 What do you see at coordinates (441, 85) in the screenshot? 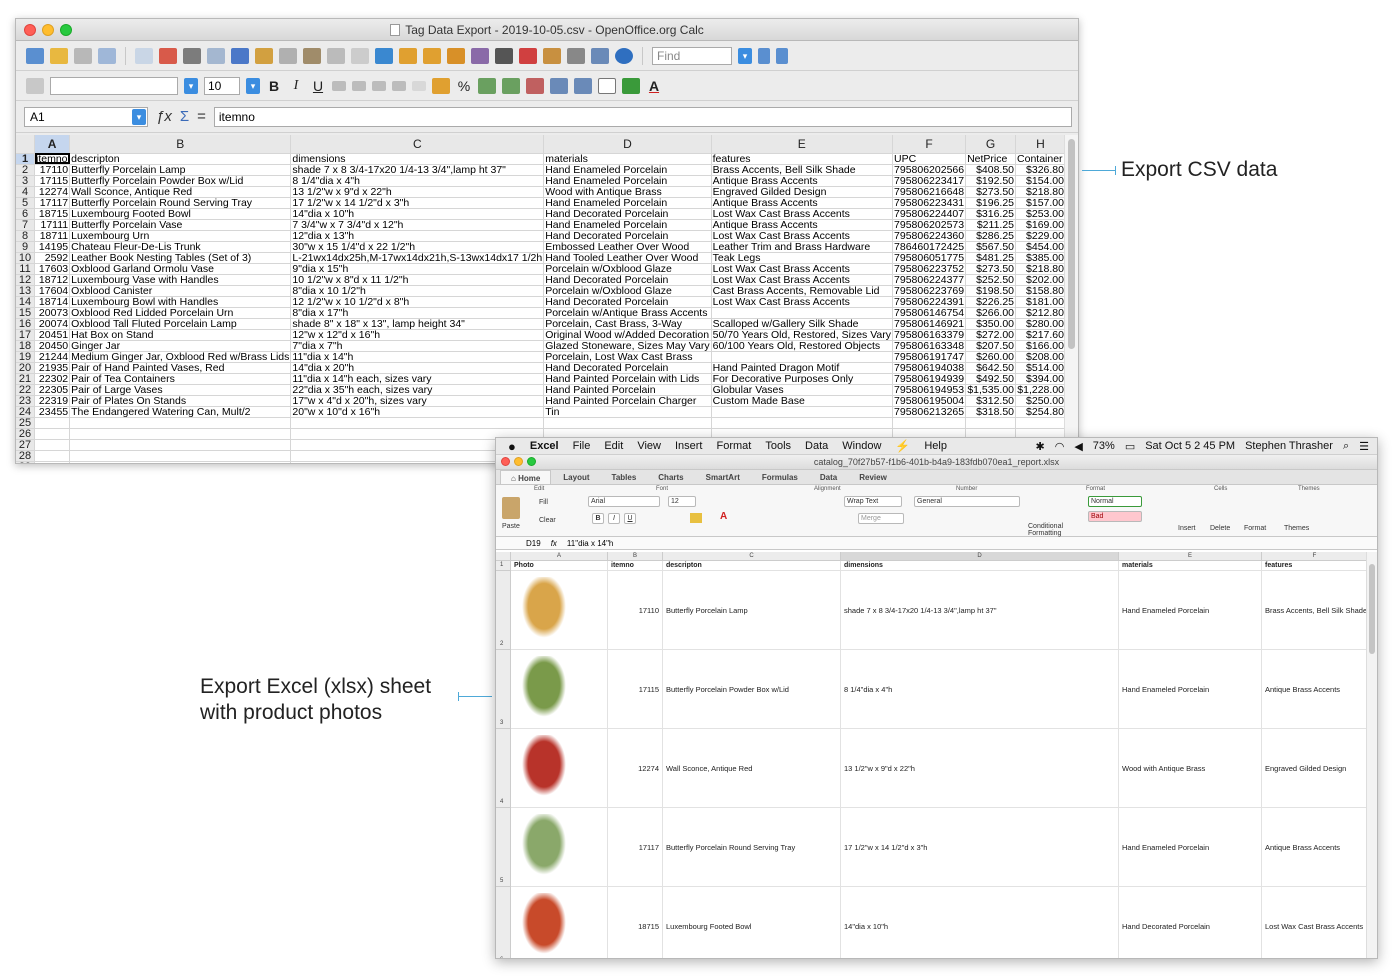
I see `currency-icon` at bounding box center [441, 85].